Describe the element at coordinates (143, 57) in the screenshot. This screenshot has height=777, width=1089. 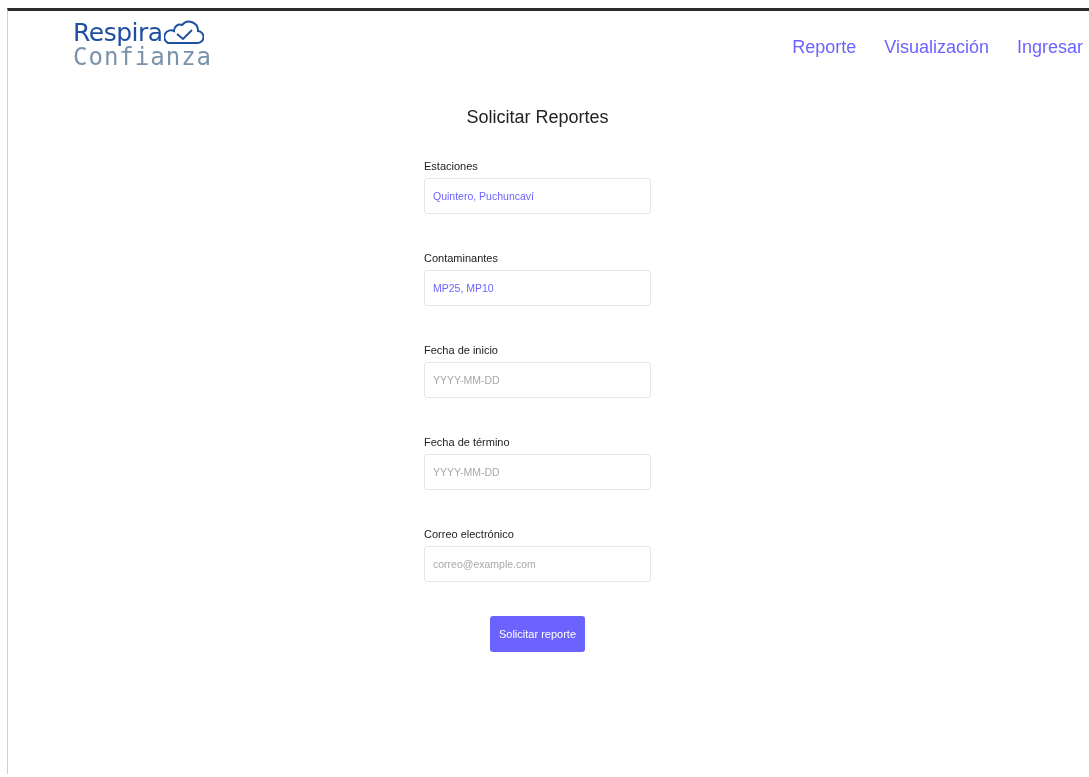
I see `logo-text: Confianza` at that location.